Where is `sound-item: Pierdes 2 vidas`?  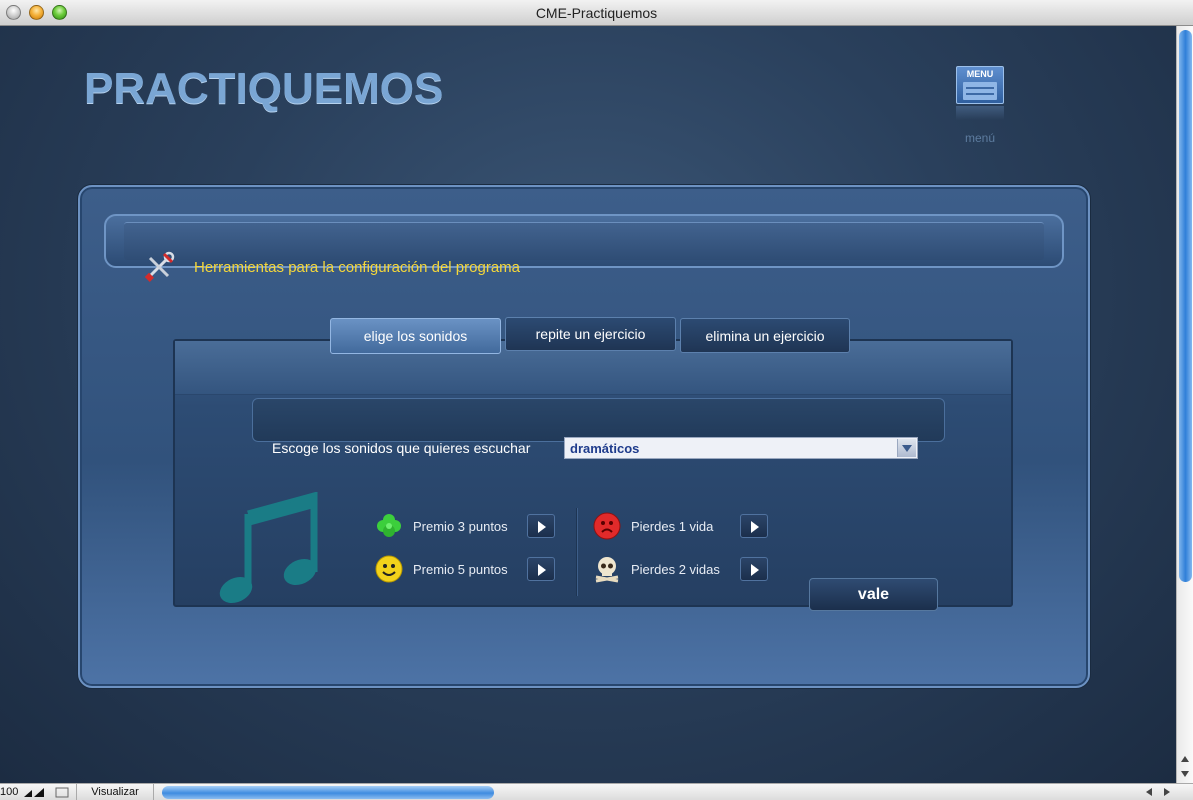
sound-item: Pierdes 2 vidas is located at coordinates (656, 569).